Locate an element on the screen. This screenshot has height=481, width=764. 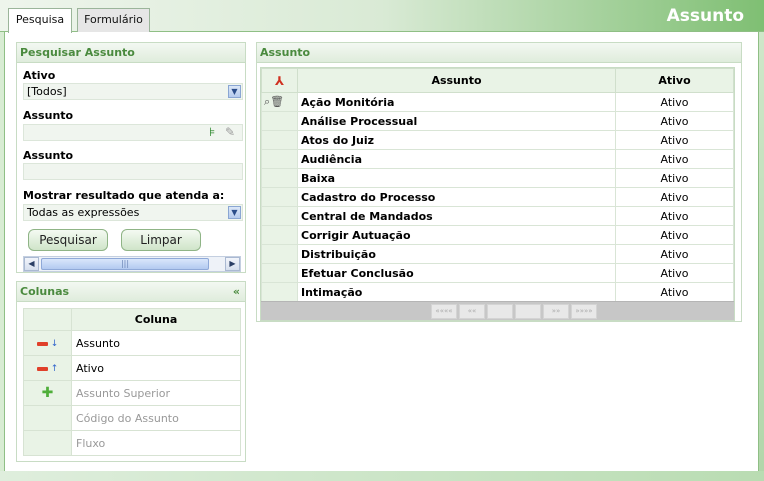
add-column-icon: ✚ is located at coordinates (48, 393).